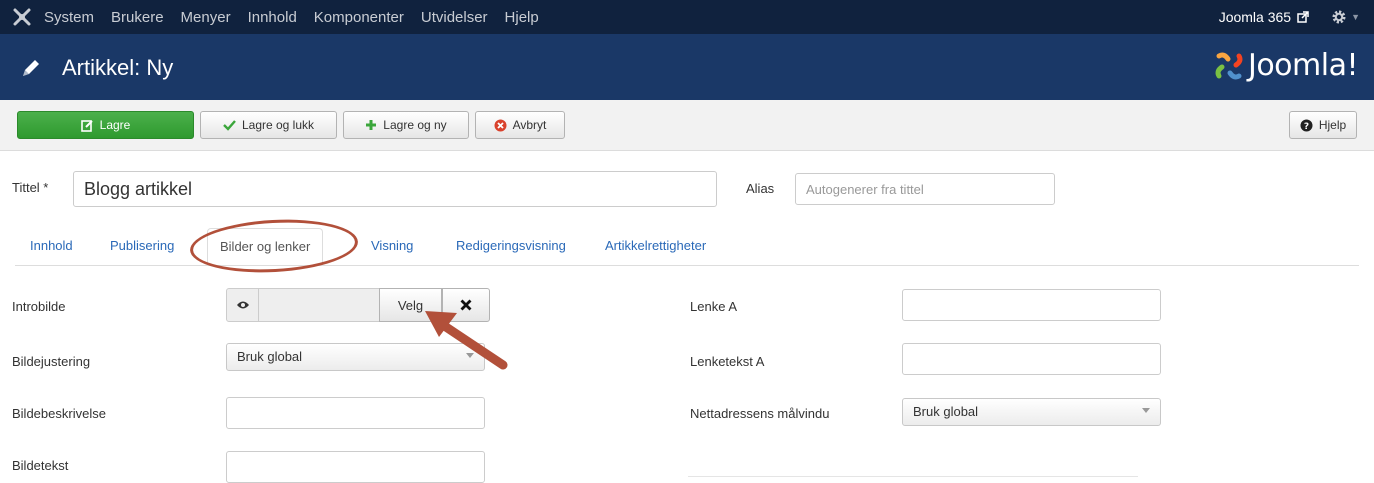 This screenshot has height=483, width=1374. Describe the element at coordinates (51, 245) in the screenshot. I see `tab-content: Innhold` at that location.